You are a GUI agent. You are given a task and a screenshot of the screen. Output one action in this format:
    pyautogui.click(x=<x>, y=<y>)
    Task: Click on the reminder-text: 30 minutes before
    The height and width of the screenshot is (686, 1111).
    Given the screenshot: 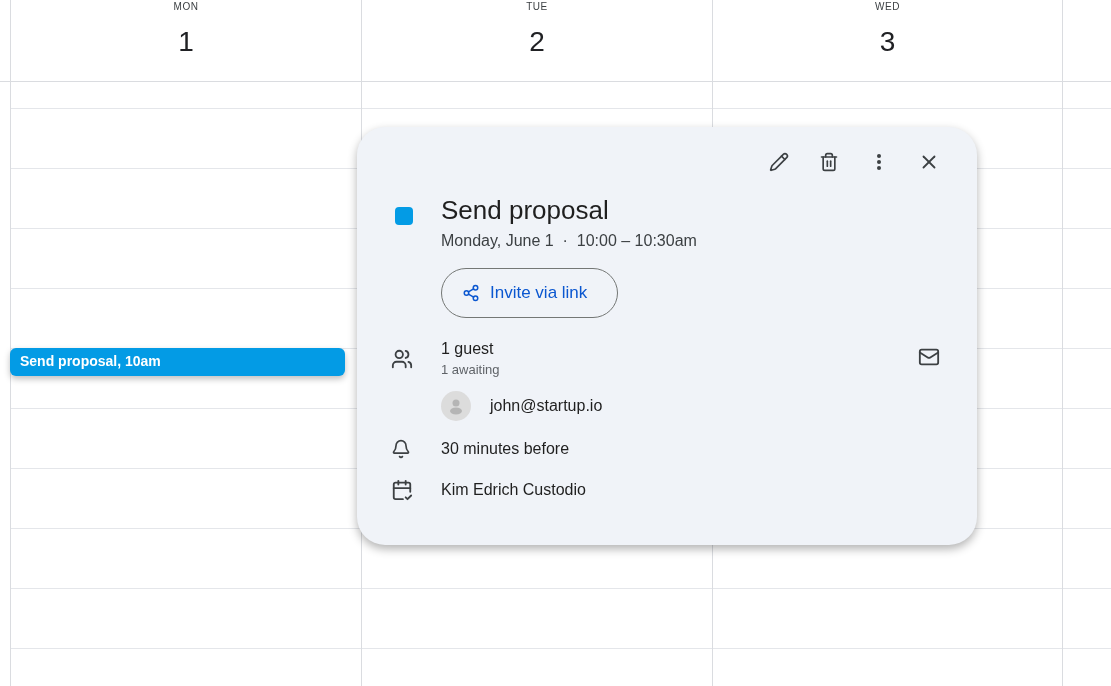 What is the action you would take?
    pyautogui.click(x=505, y=449)
    